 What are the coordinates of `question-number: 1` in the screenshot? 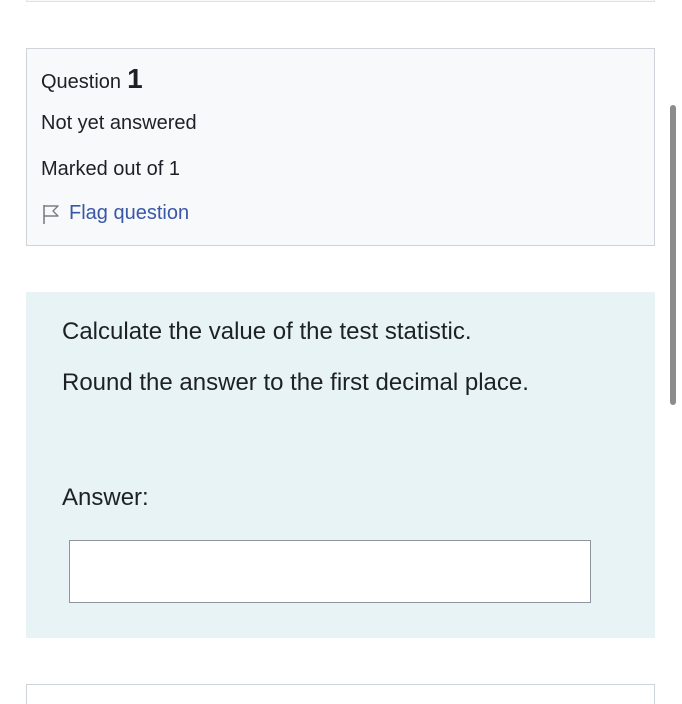 It's located at (135, 78).